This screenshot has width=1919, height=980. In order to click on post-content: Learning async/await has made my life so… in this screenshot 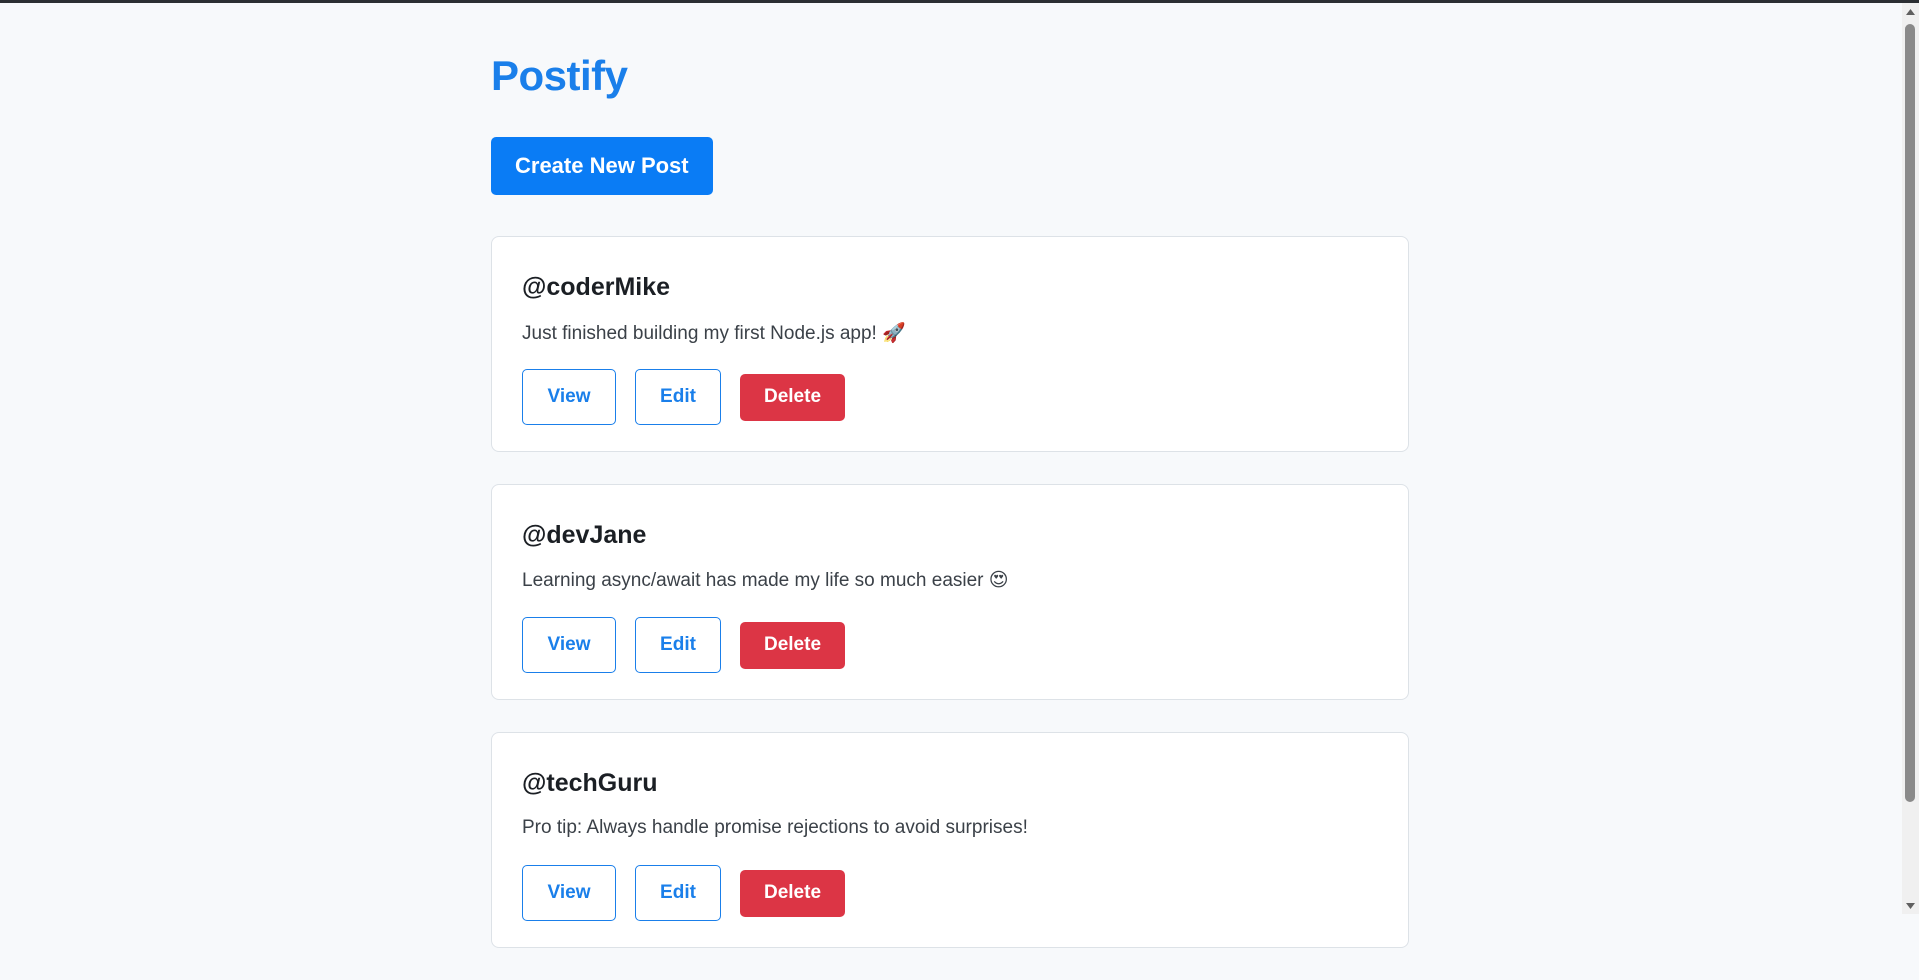, I will do `click(765, 580)`.